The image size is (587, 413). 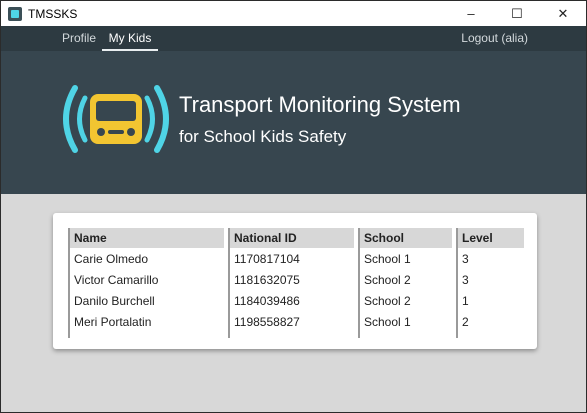 What do you see at coordinates (146, 238) in the screenshot?
I see `column-header-name: Name` at bounding box center [146, 238].